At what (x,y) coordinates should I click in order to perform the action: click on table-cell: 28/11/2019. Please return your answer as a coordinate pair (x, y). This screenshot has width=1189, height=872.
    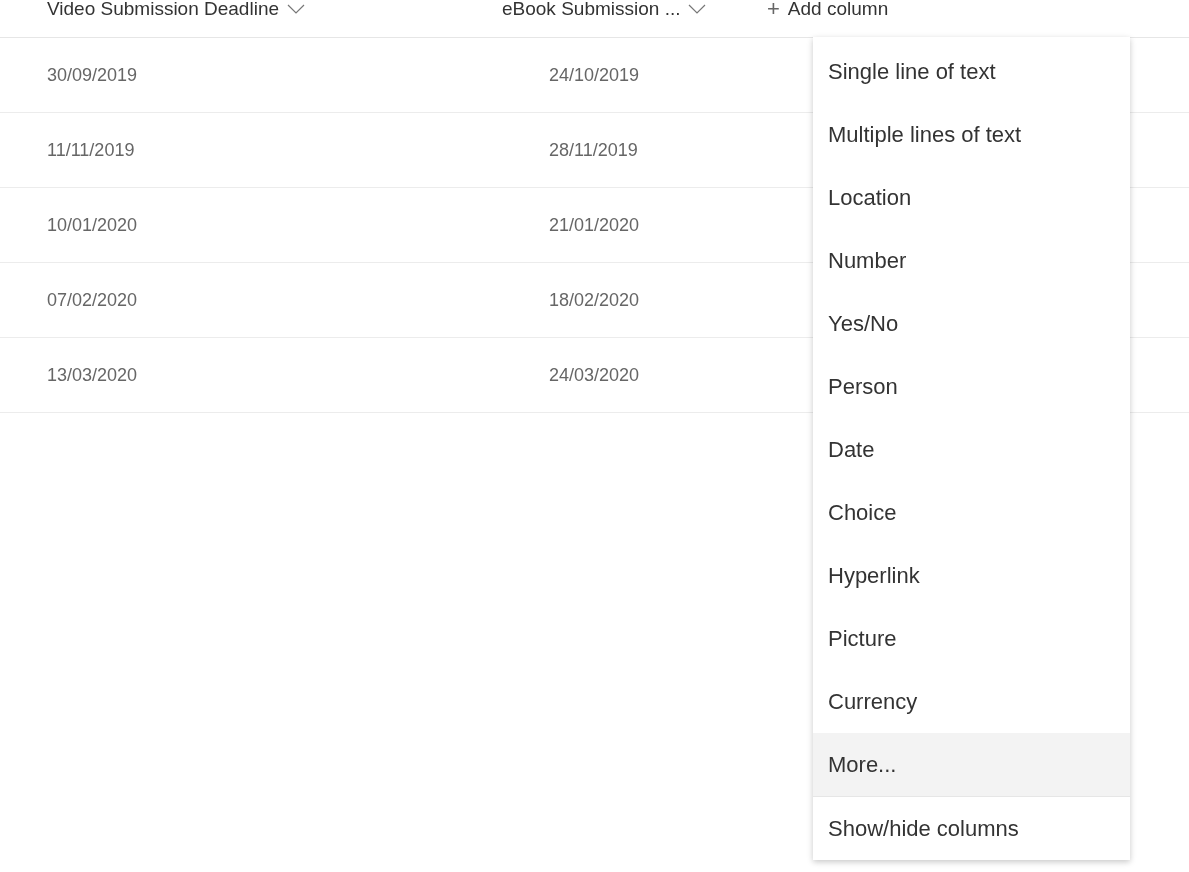
    Looking at the image, I should click on (593, 150).